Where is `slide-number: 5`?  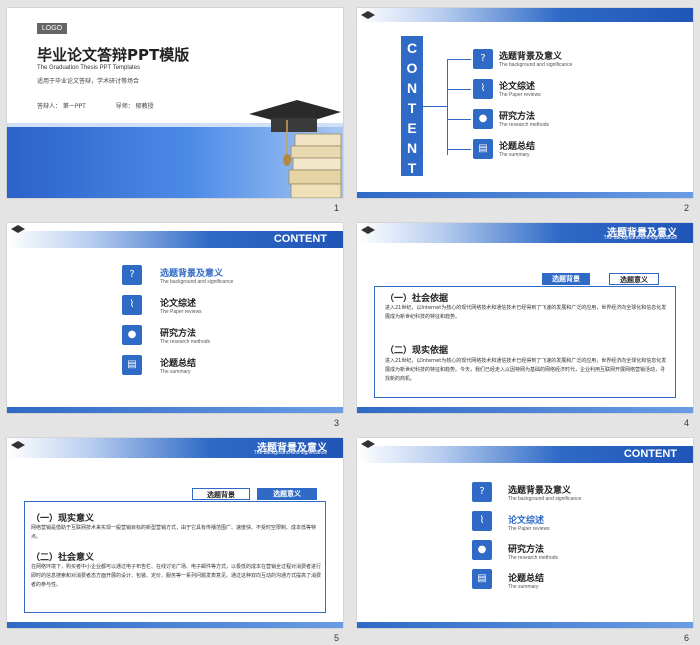
slide-number: 5 is located at coordinates (337, 638).